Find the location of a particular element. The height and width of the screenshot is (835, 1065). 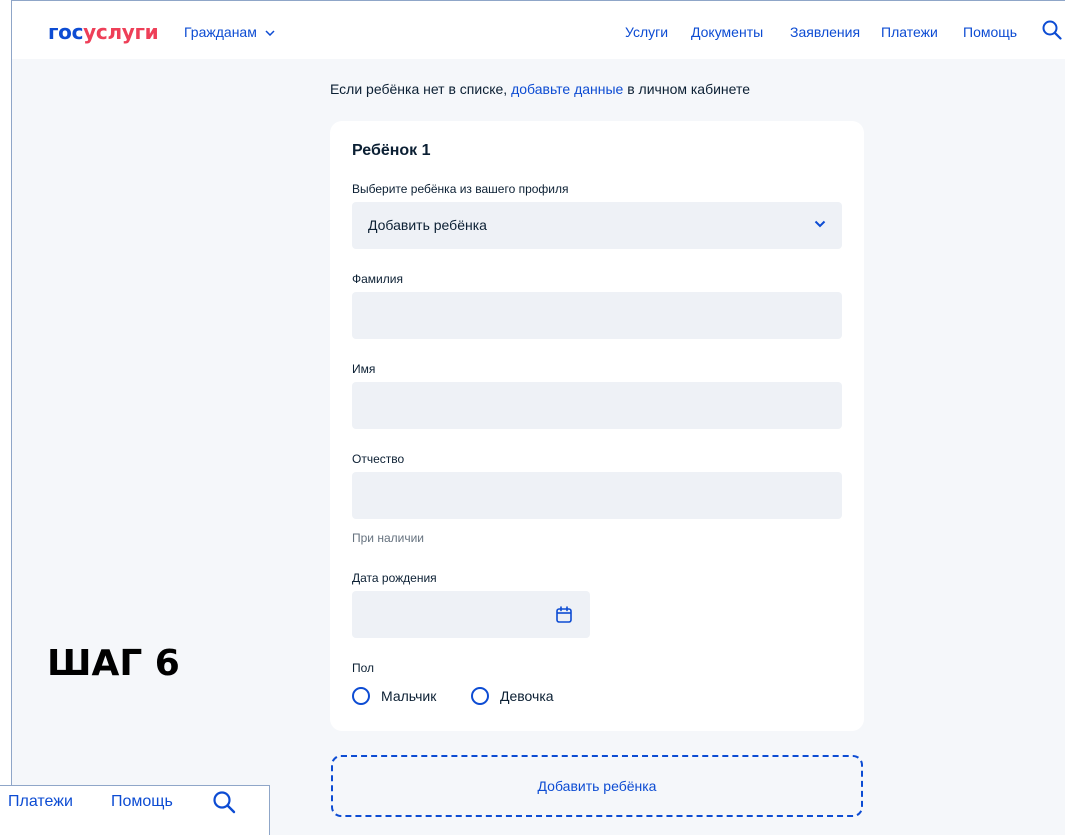

select-child-dropdown: Добавить ребёнка is located at coordinates (597, 225).